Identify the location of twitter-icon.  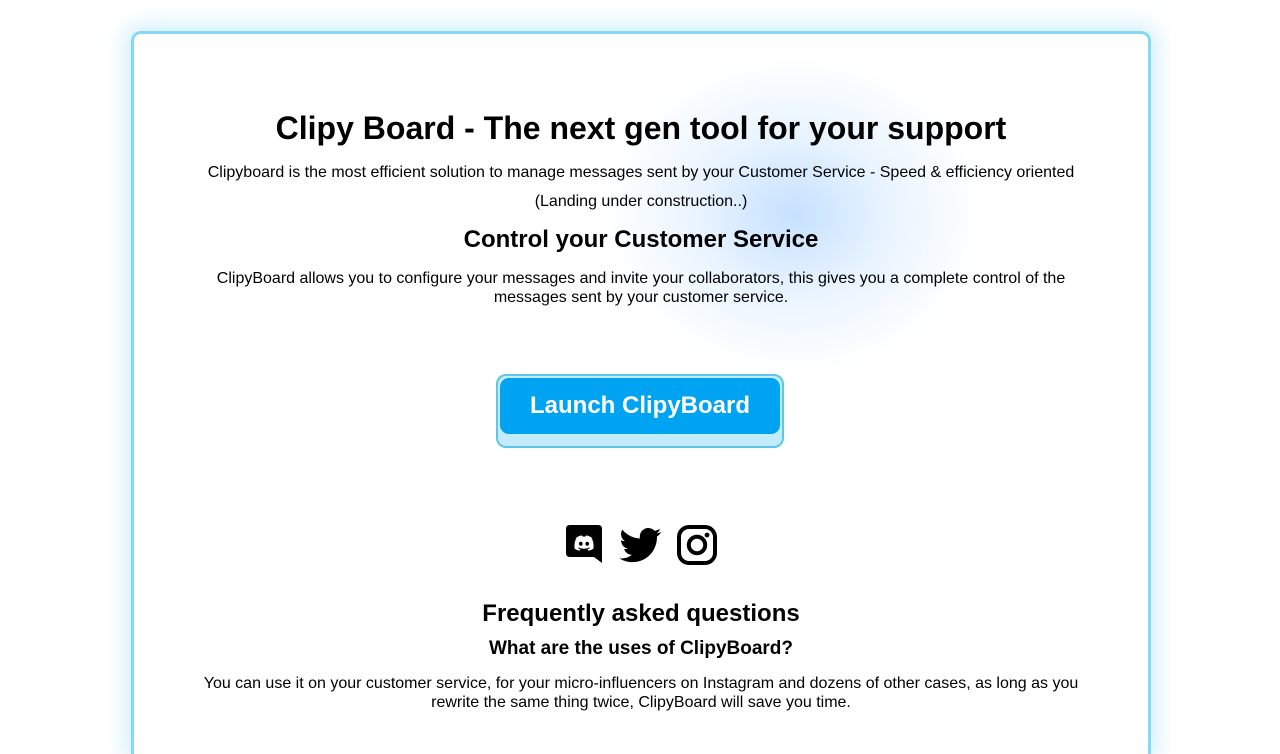
(640, 545).